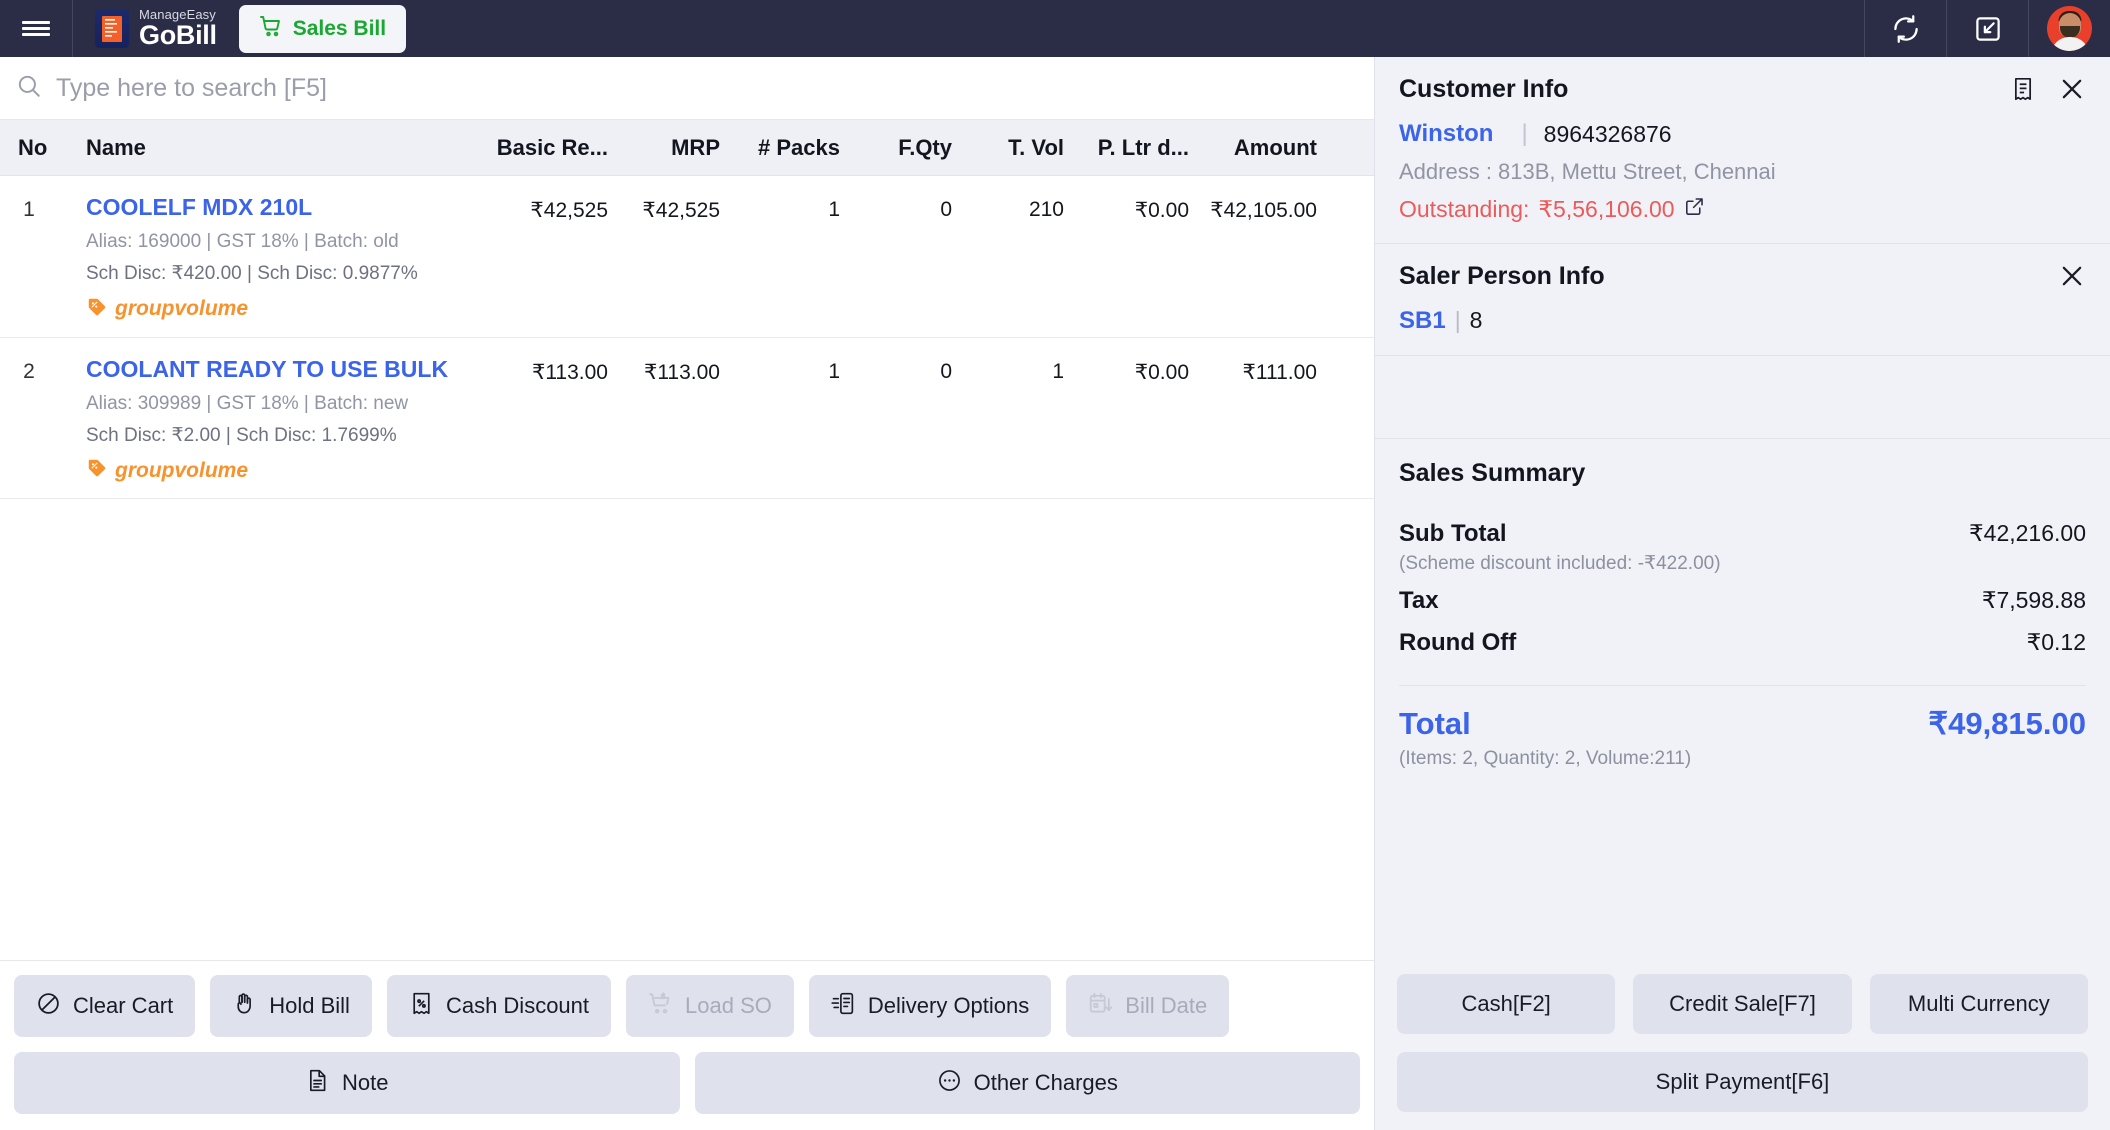 The width and height of the screenshot is (2110, 1130). What do you see at coordinates (1036, 147) in the screenshot?
I see `column-header-tvol: T. Vol` at bounding box center [1036, 147].